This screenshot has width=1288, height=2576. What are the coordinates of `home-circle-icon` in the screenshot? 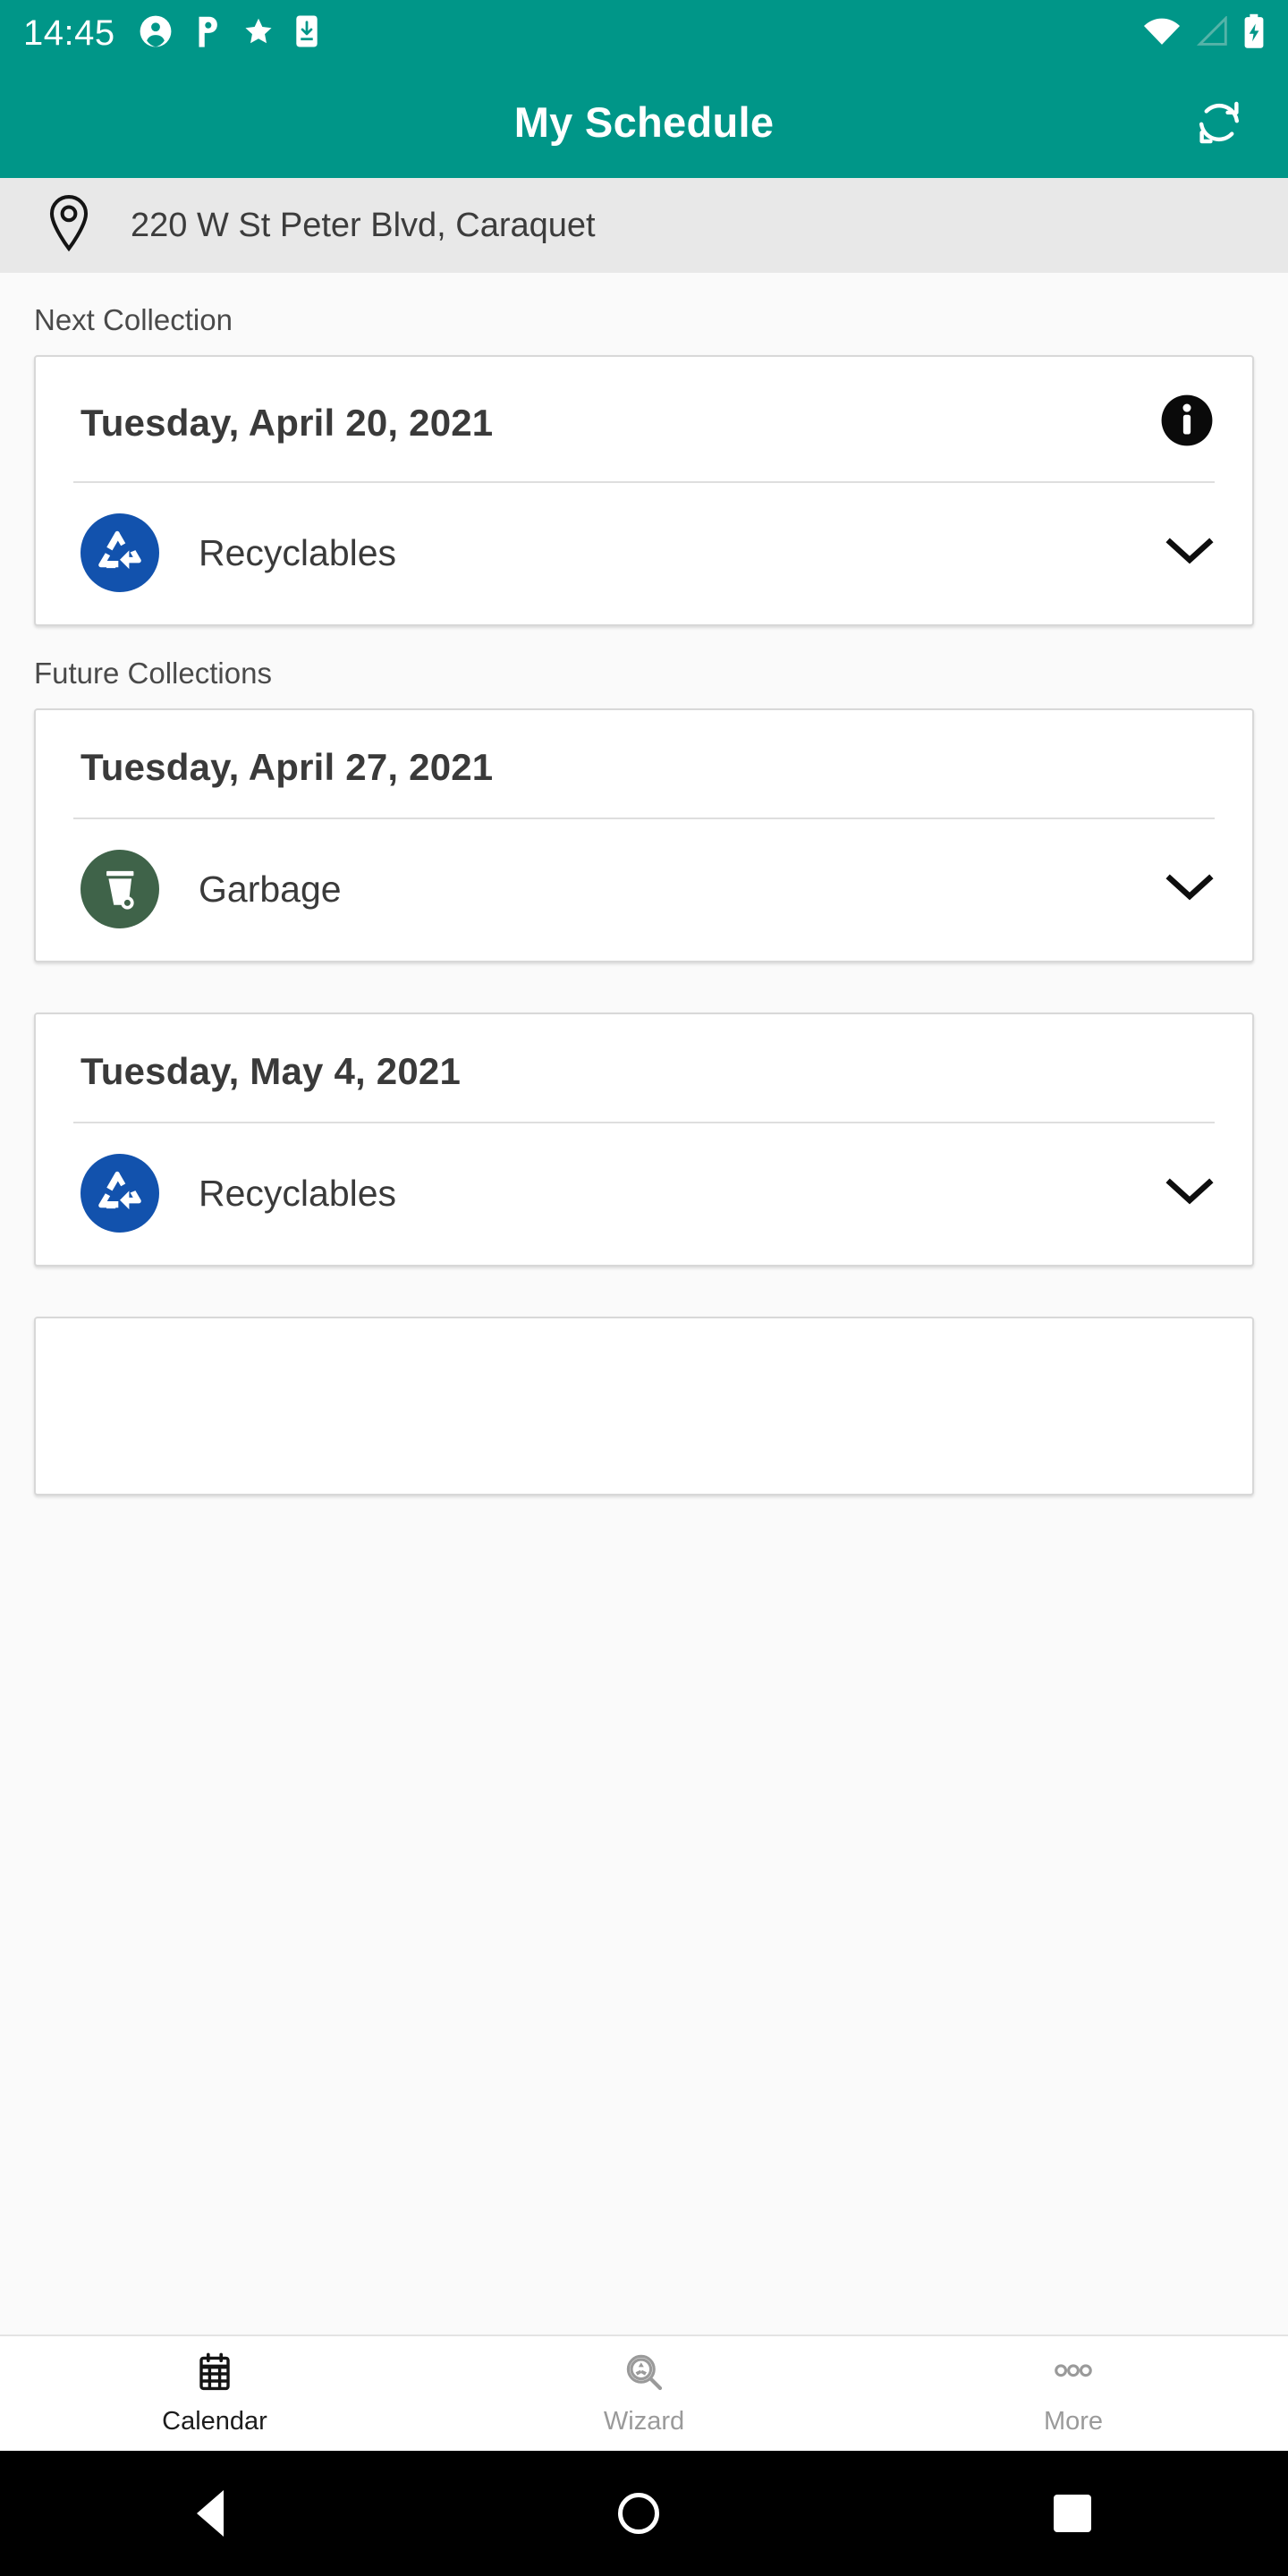 It's located at (638, 2513).